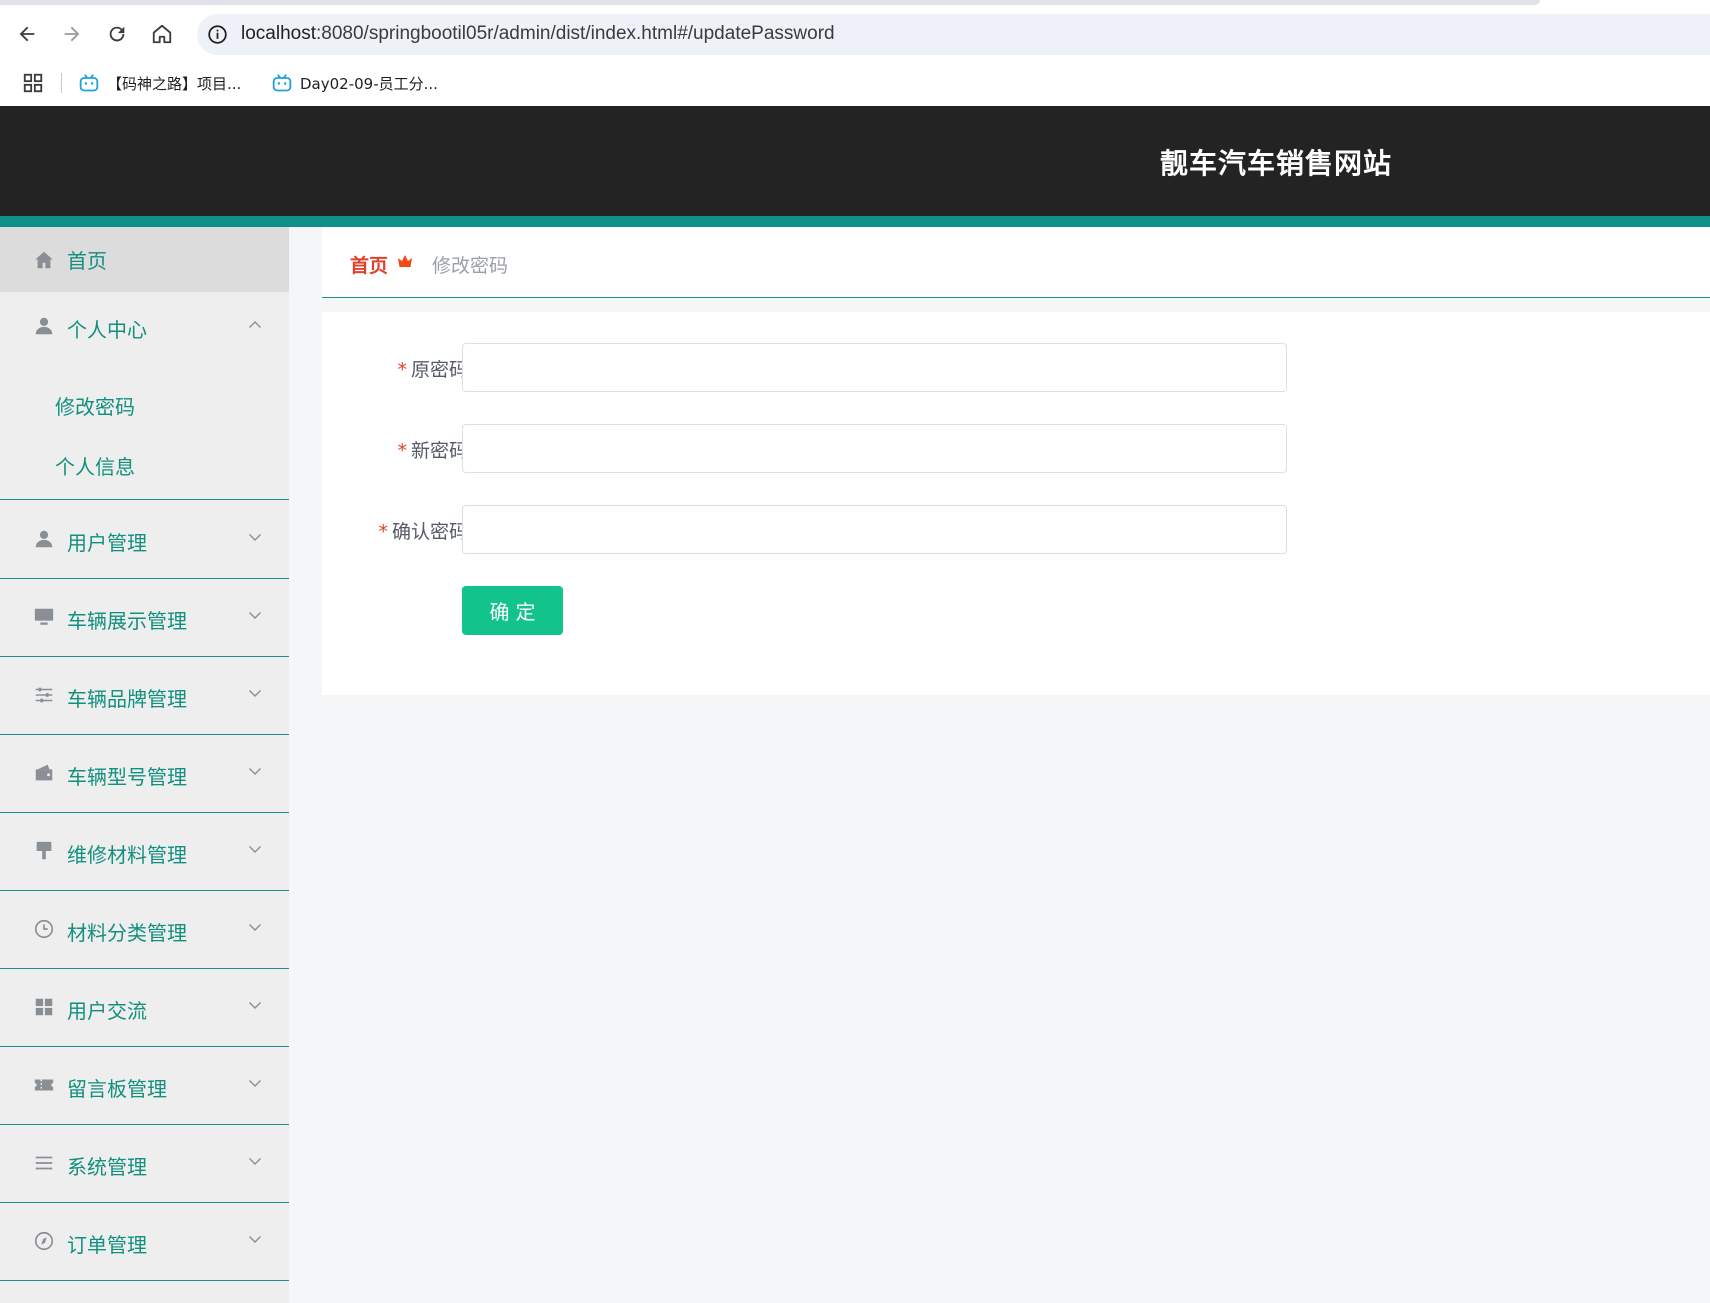 This screenshot has height=1303, width=1710. I want to click on arrow-right-icon, so click(72, 34).